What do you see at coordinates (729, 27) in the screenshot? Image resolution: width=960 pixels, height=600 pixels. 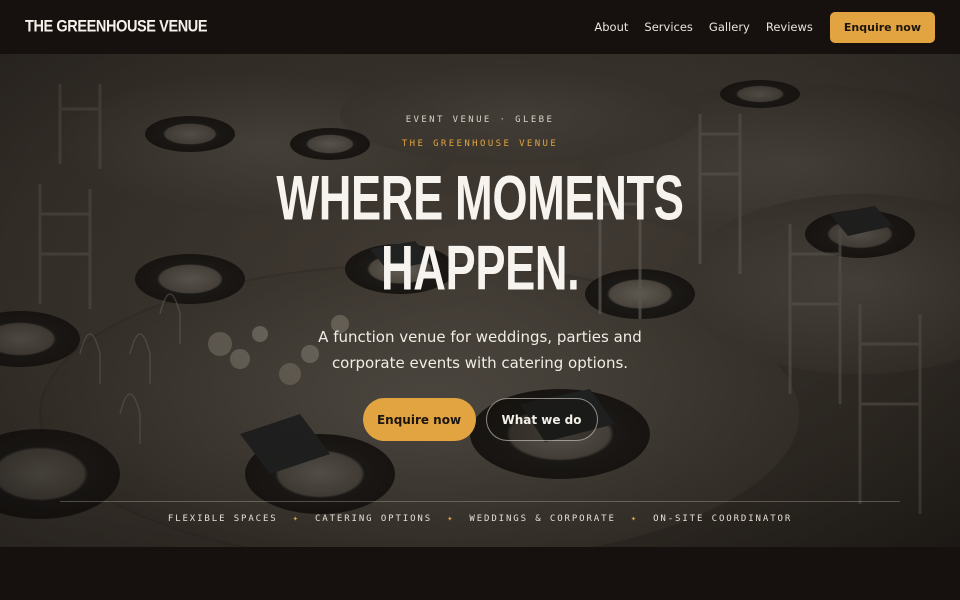 I see `nav-link-gallery: Gallery` at bounding box center [729, 27].